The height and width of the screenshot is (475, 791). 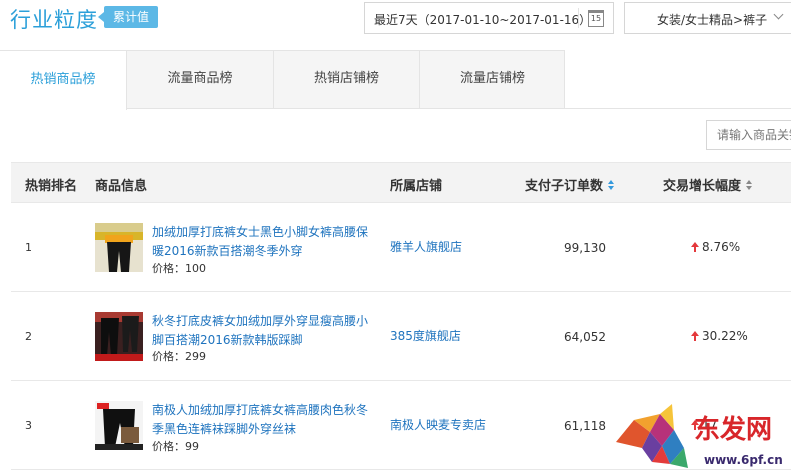 What do you see at coordinates (416, 186) in the screenshot?
I see `col-shop: 所属店铺` at bounding box center [416, 186].